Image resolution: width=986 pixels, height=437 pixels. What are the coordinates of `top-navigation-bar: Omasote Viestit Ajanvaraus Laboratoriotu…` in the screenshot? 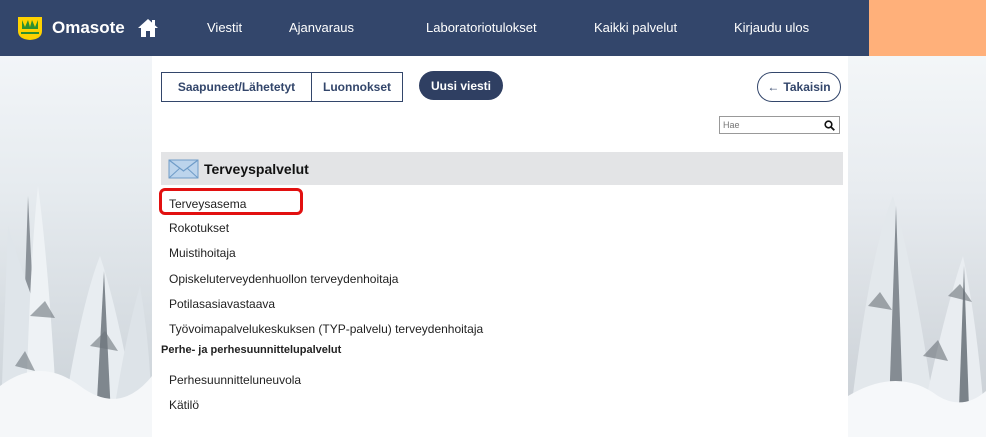 It's located at (493, 28).